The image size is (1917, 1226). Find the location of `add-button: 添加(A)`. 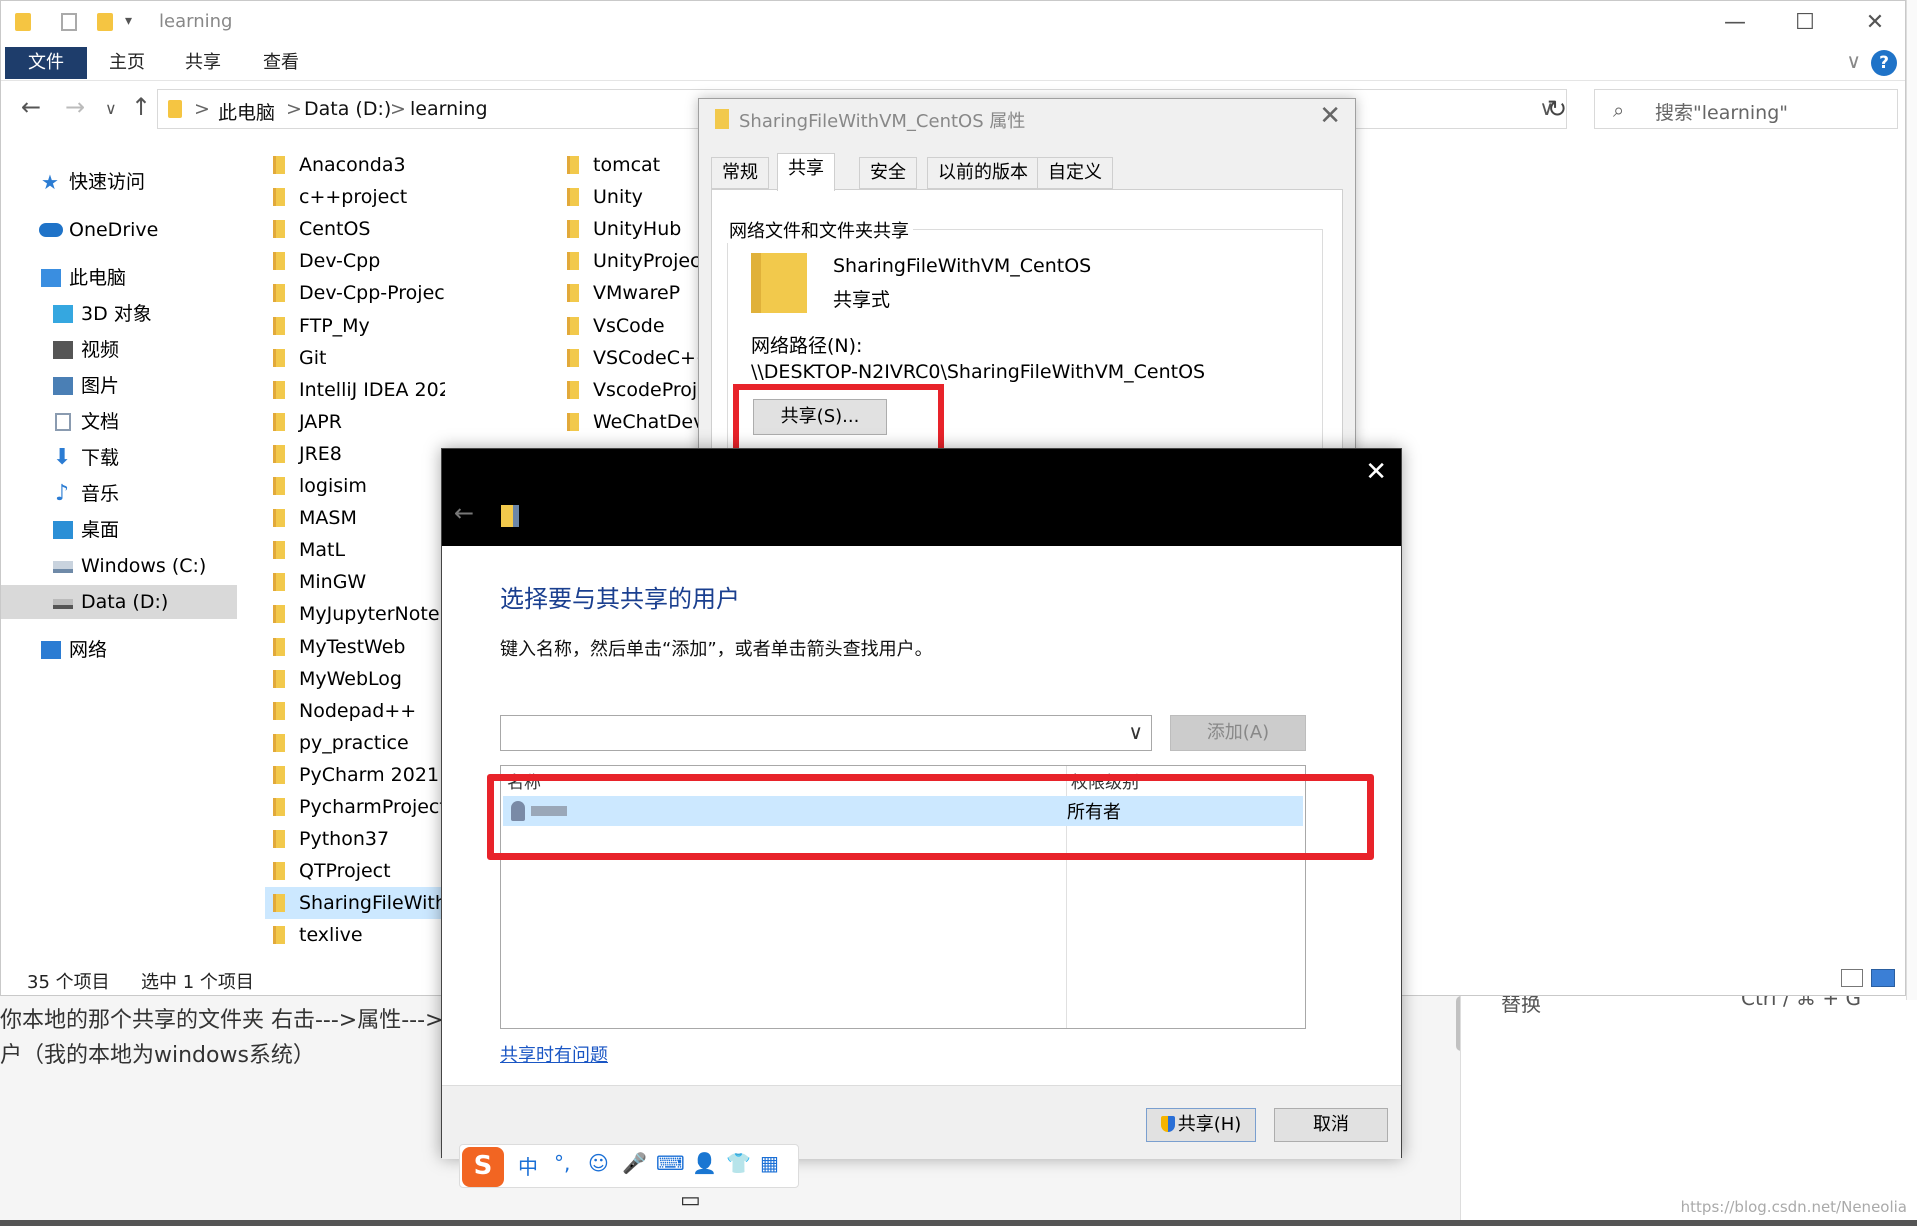

add-button: 添加(A) is located at coordinates (1238, 733).